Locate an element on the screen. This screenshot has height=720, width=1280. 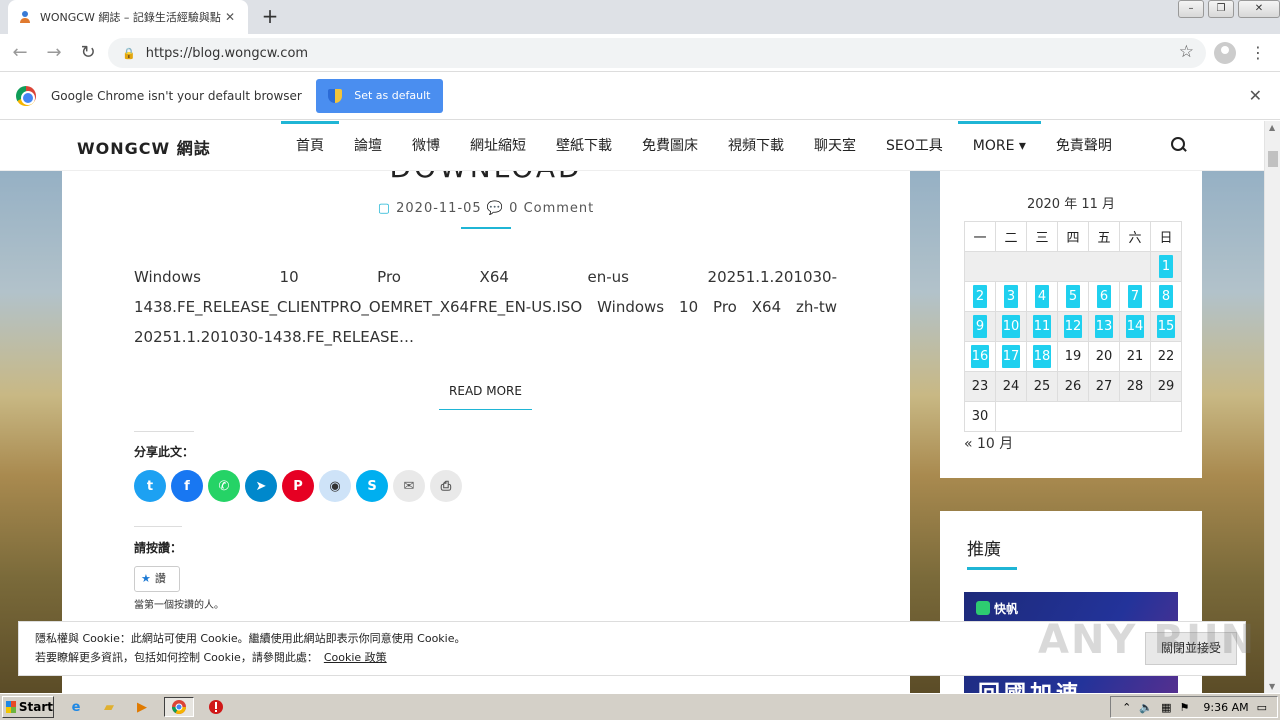
cookie-policy-link: Cookie 政策 is located at coordinates (355, 657).